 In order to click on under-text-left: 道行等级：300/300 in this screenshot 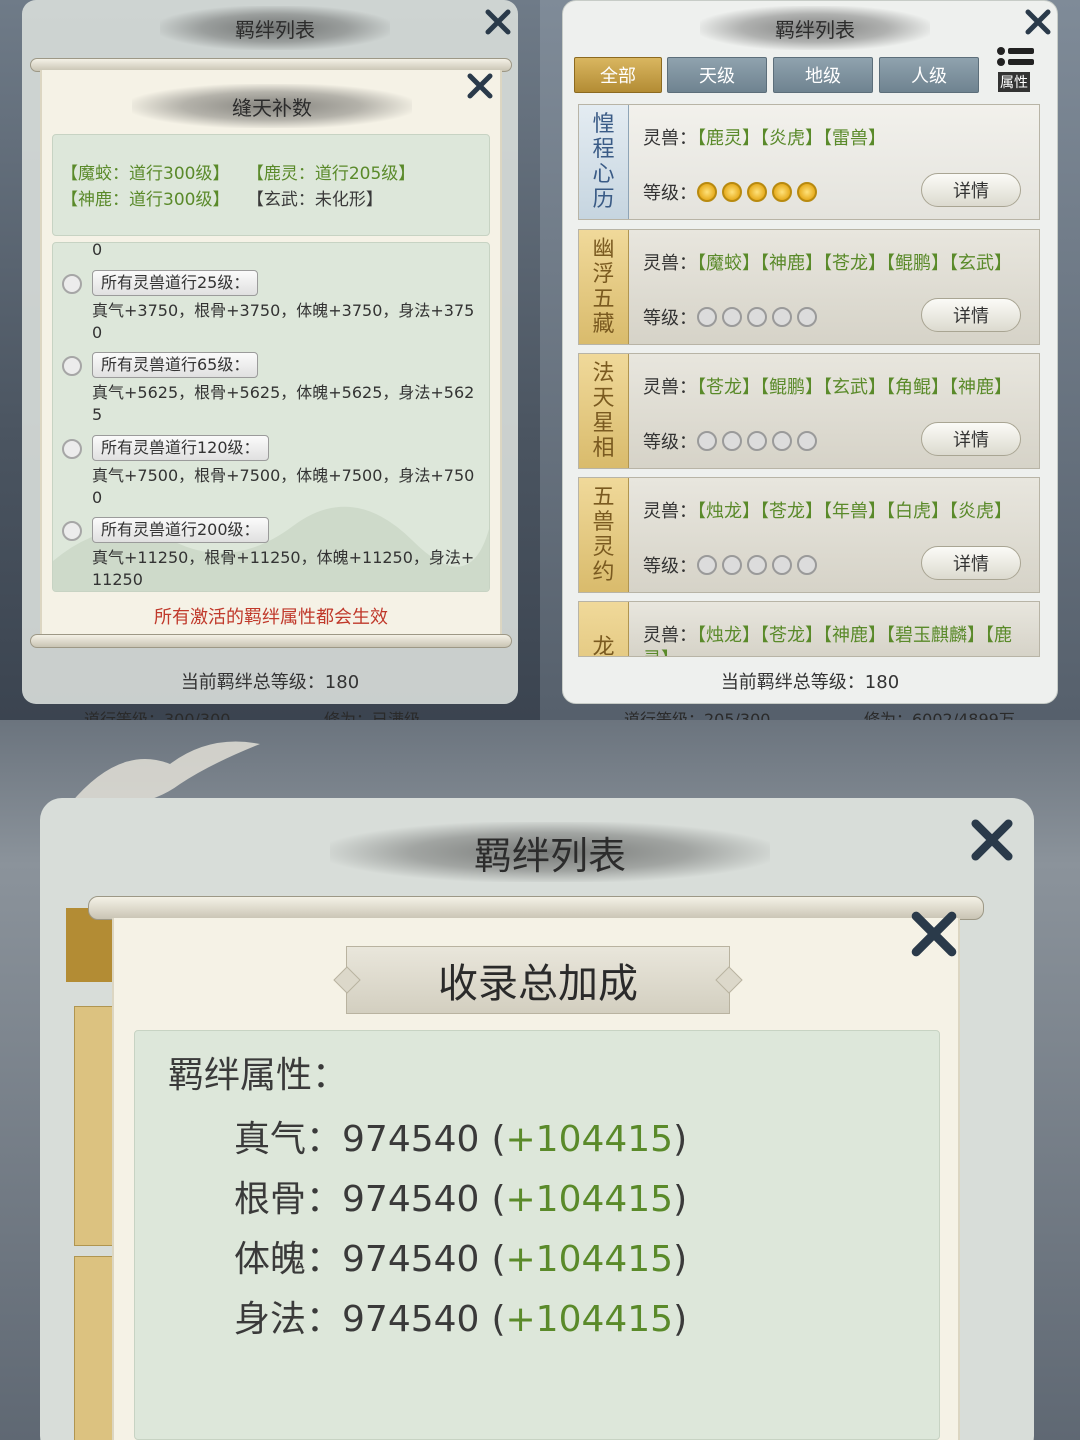, I will do `click(157, 715)`.